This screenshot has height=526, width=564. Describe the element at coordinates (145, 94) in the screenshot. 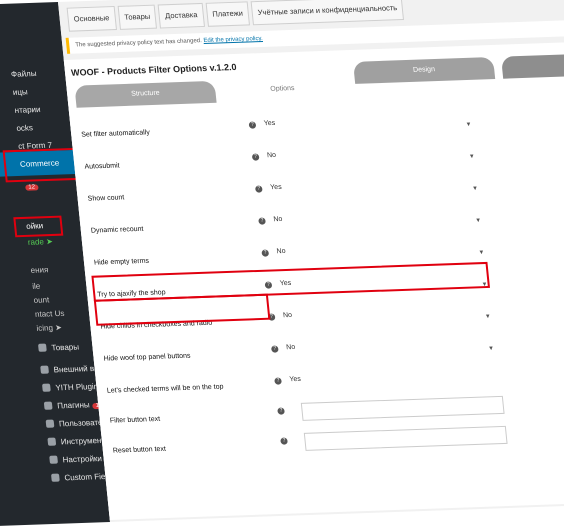

I see `tab-structure: Structure` at that location.